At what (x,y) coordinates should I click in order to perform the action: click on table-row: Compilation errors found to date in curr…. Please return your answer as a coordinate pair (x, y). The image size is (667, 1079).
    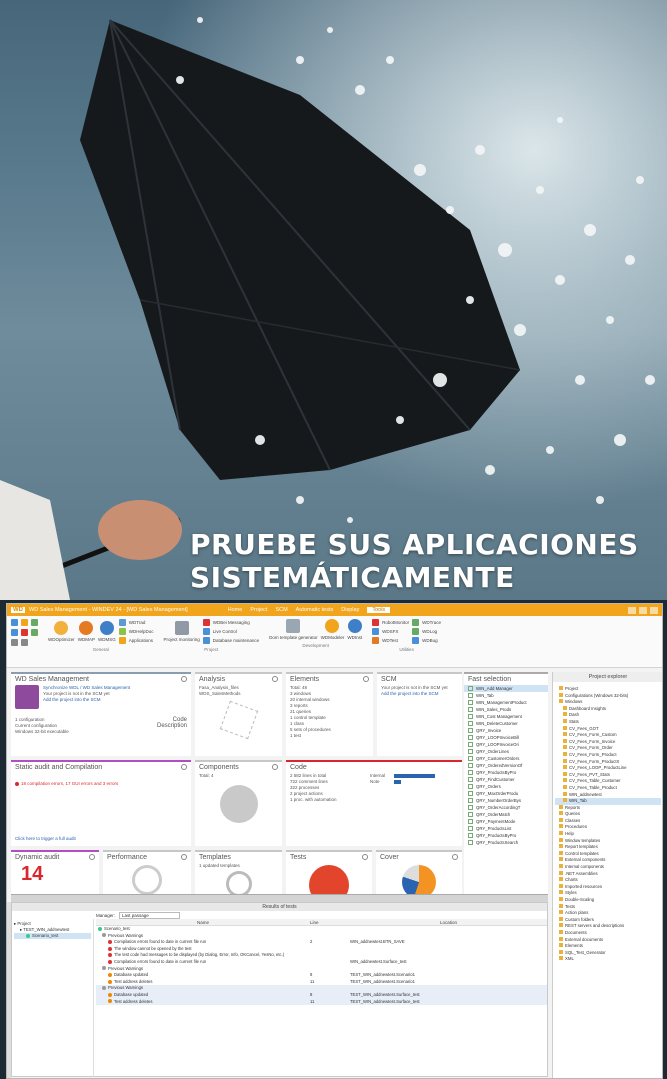
    Looking at the image, I should click on (321, 962).